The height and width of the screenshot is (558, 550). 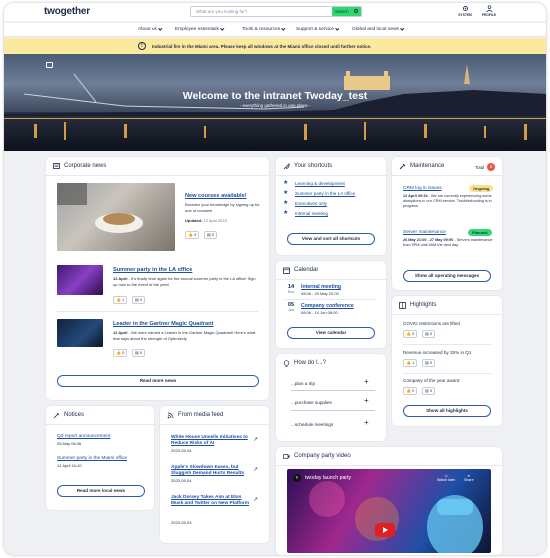 What do you see at coordinates (480, 232) in the screenshot?
I see `status-badge: Planned` at bounding box center [480, 232].